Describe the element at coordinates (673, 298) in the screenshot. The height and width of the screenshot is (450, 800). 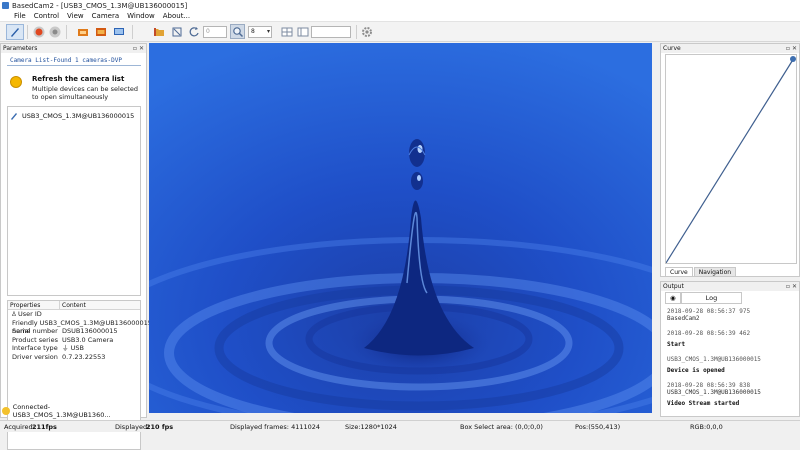
I see `log-settings-icon: ◉` at that location.